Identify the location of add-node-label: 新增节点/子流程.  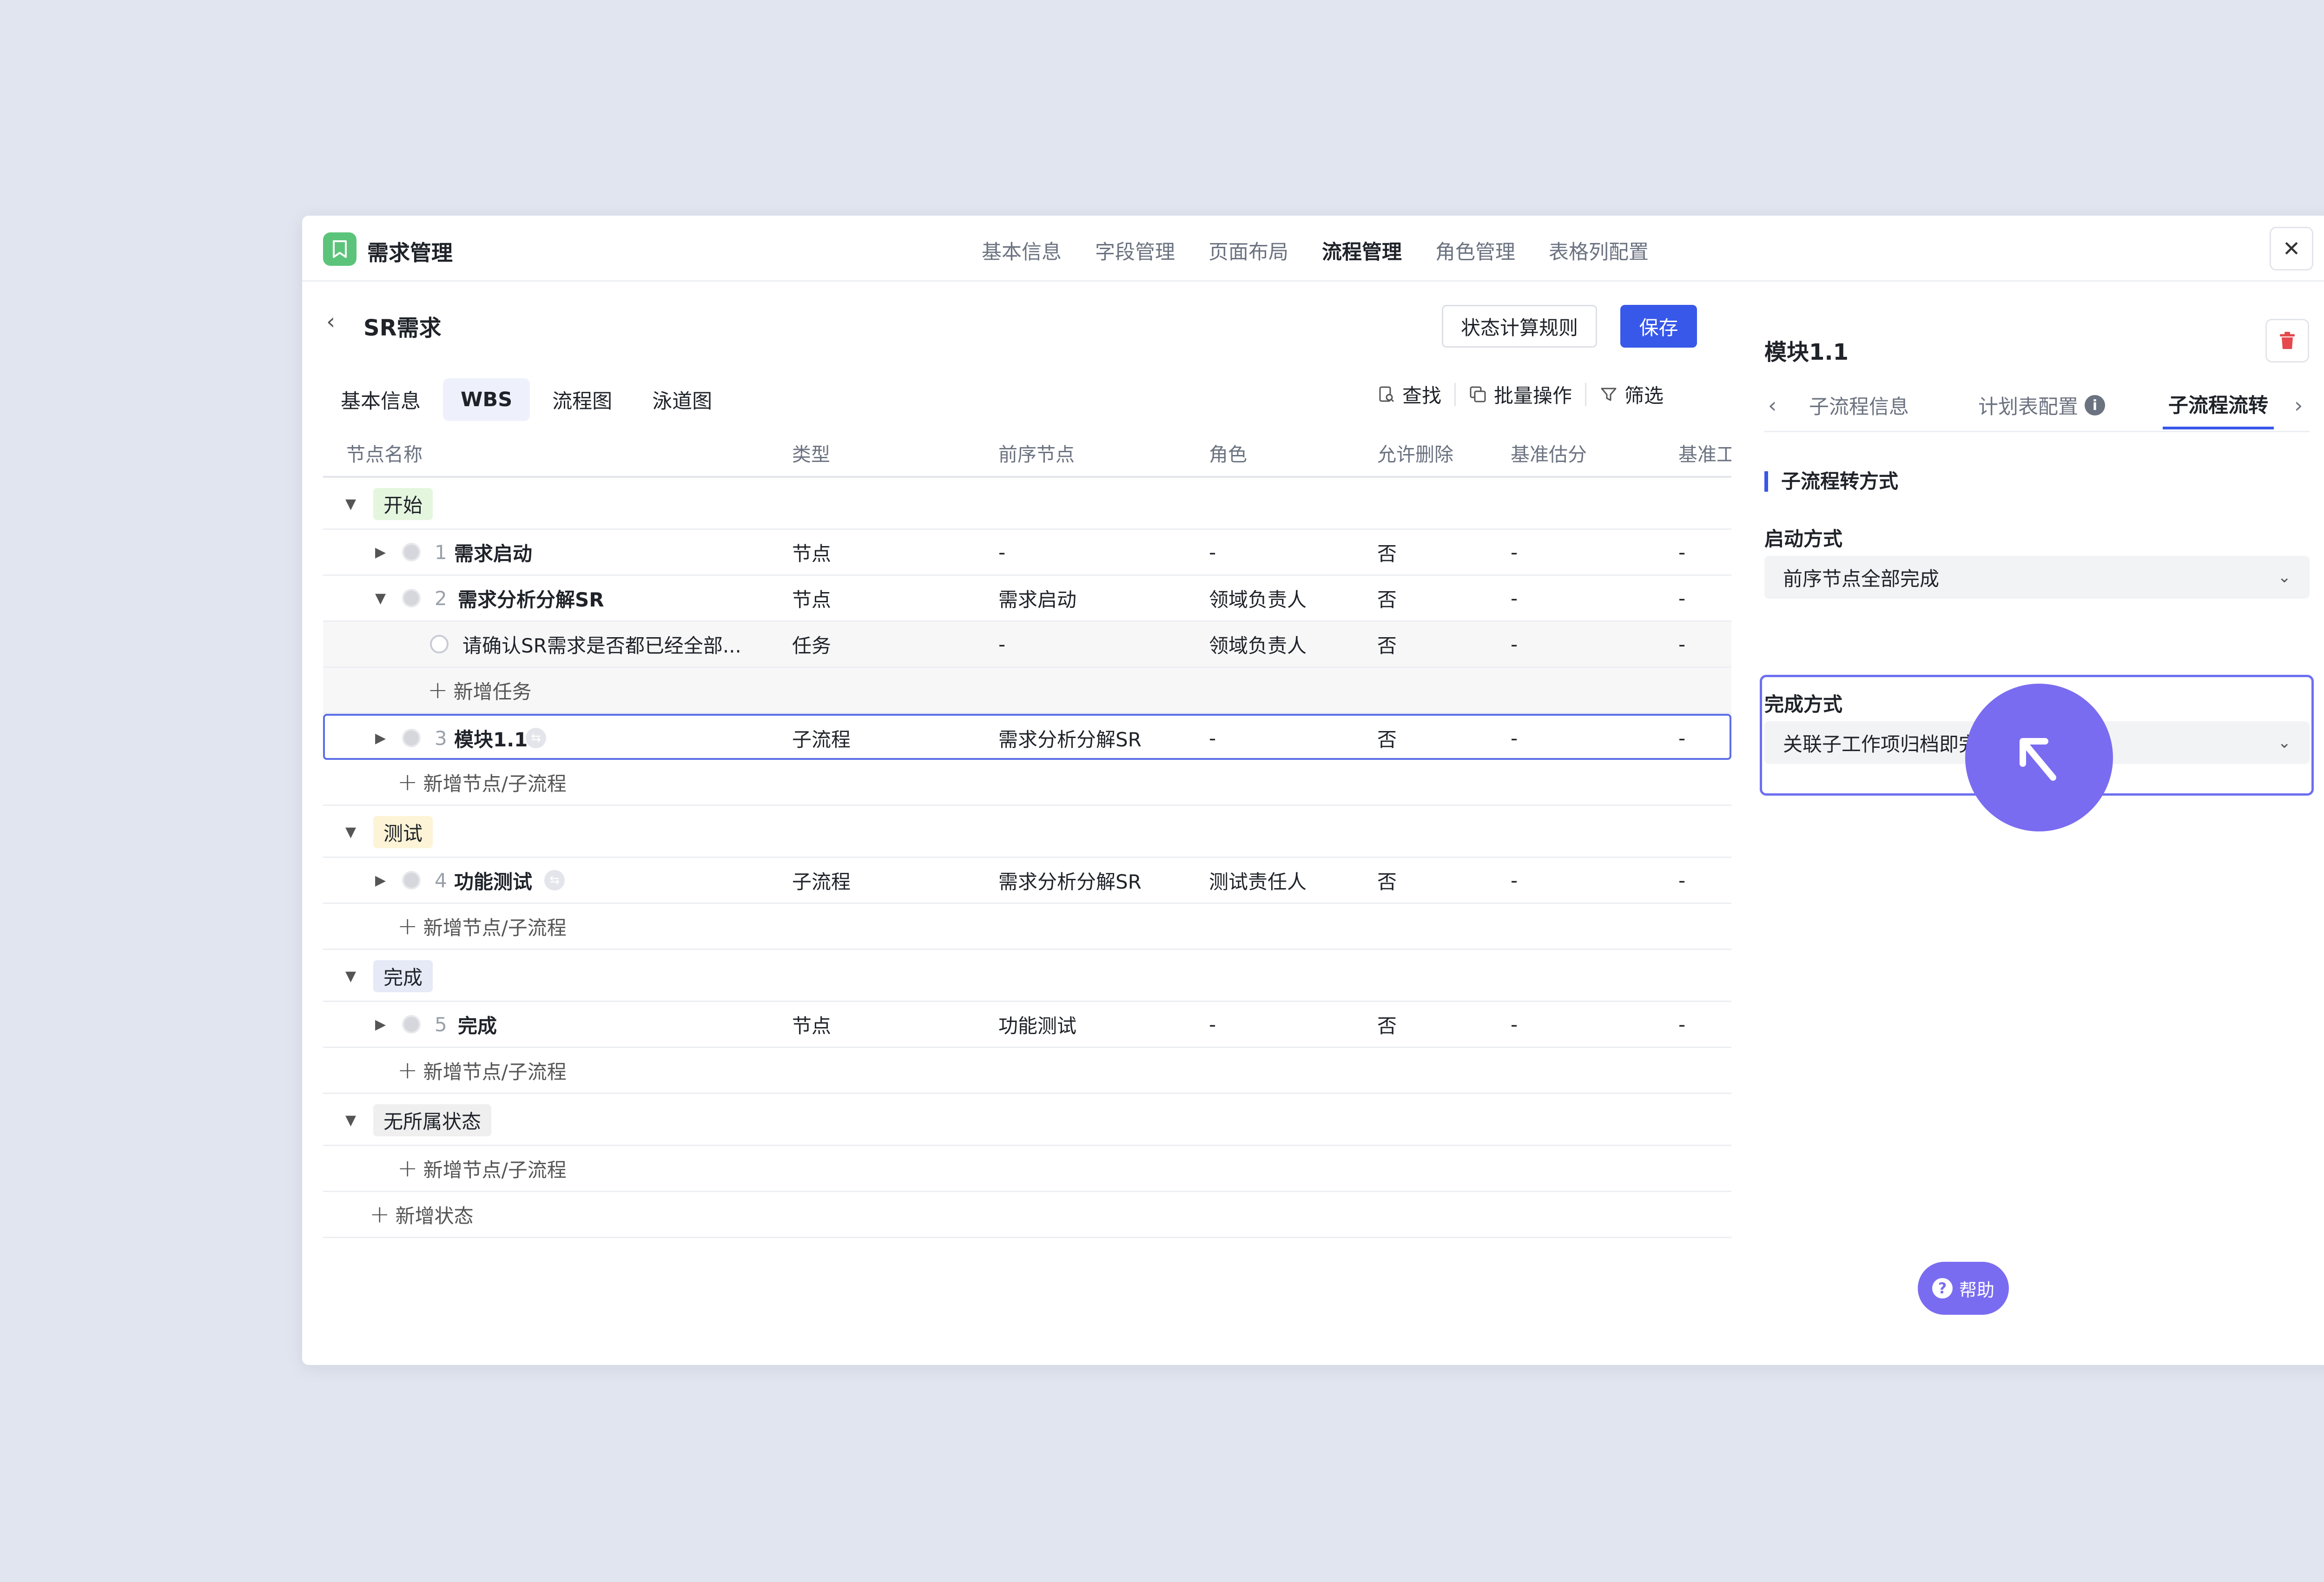
(495, 927).